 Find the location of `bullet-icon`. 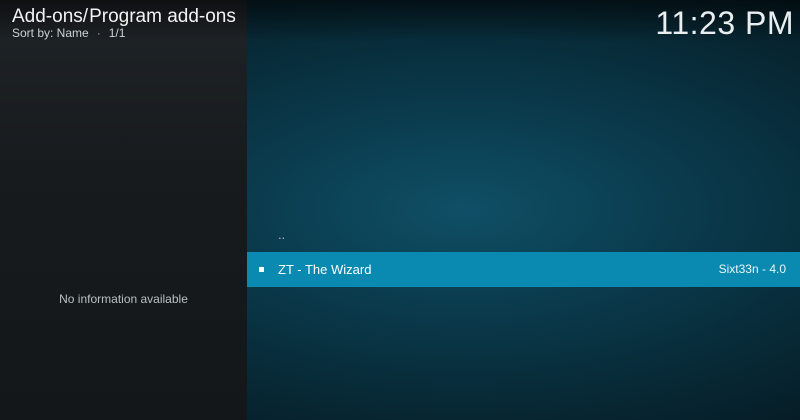

bullet-icon is located at coordinates (261, 269).